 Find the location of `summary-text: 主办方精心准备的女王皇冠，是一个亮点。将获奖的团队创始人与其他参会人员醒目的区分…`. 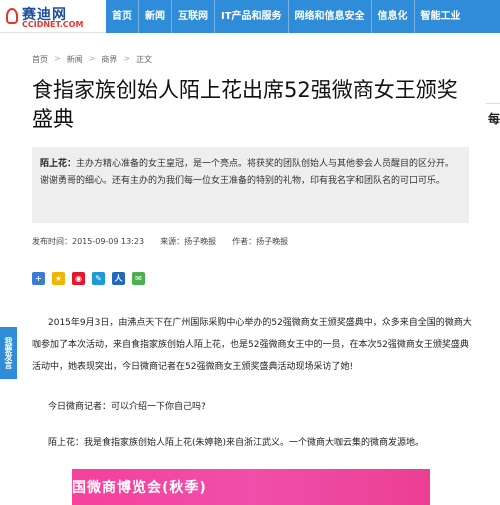

summary-text: 主办方精心准备的女王皇冠，是一个亮点。将获奖的团队创始人与其他参会人员醒目的区分… is located at coordinates (247, 172).